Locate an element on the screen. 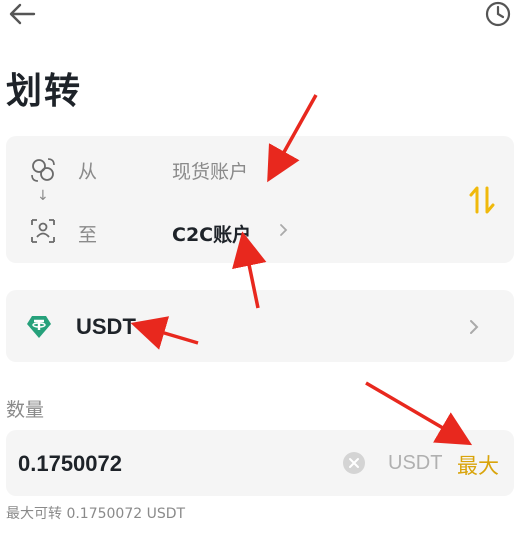 This screenshot has width=514, height=542. back-button is located at coordinates (21, 15).